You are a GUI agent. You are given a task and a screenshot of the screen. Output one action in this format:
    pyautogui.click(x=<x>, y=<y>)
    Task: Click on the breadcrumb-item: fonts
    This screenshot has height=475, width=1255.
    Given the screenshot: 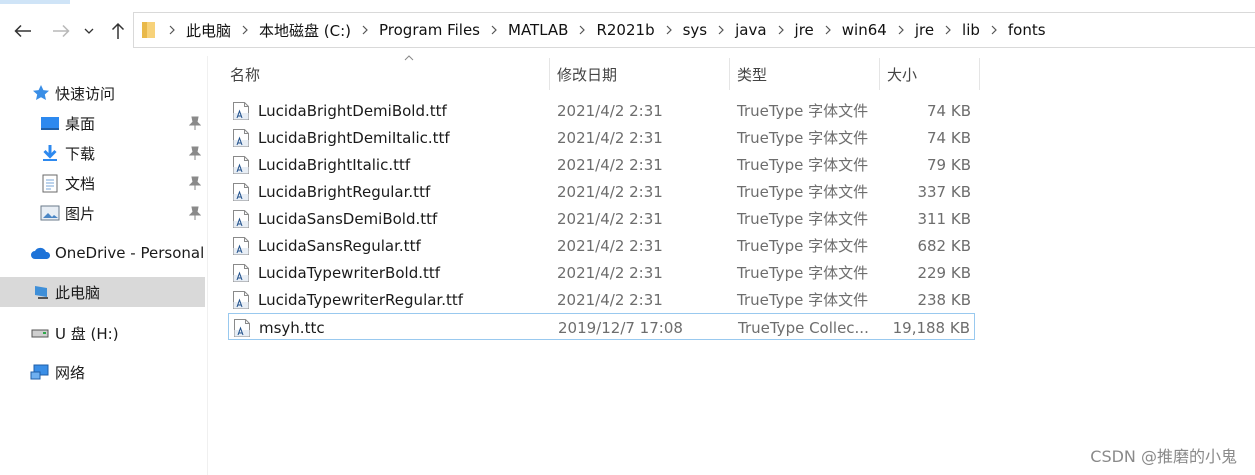 What is the action you would take?
    pyautogui.click(x=1027, y=30)
    